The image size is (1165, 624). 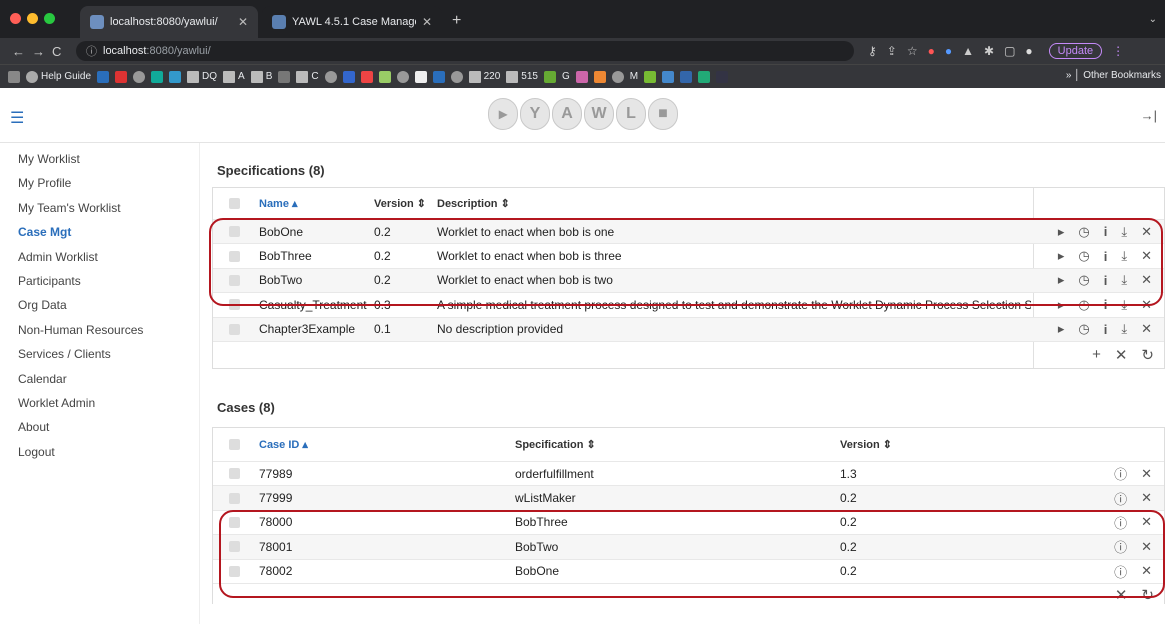 What do you see at coordinates (17, 118) in the screenshot?
I see `hamburger-menu-icon: ☰` at bounding box center [17, 118].